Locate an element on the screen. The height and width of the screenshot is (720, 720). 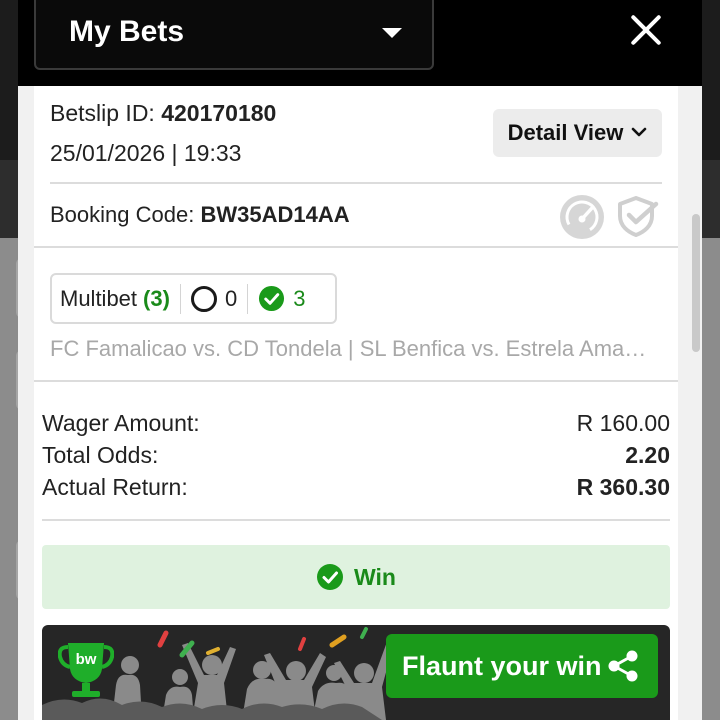
summary-label: Wager Amount: is located at coordinates (121, 423).